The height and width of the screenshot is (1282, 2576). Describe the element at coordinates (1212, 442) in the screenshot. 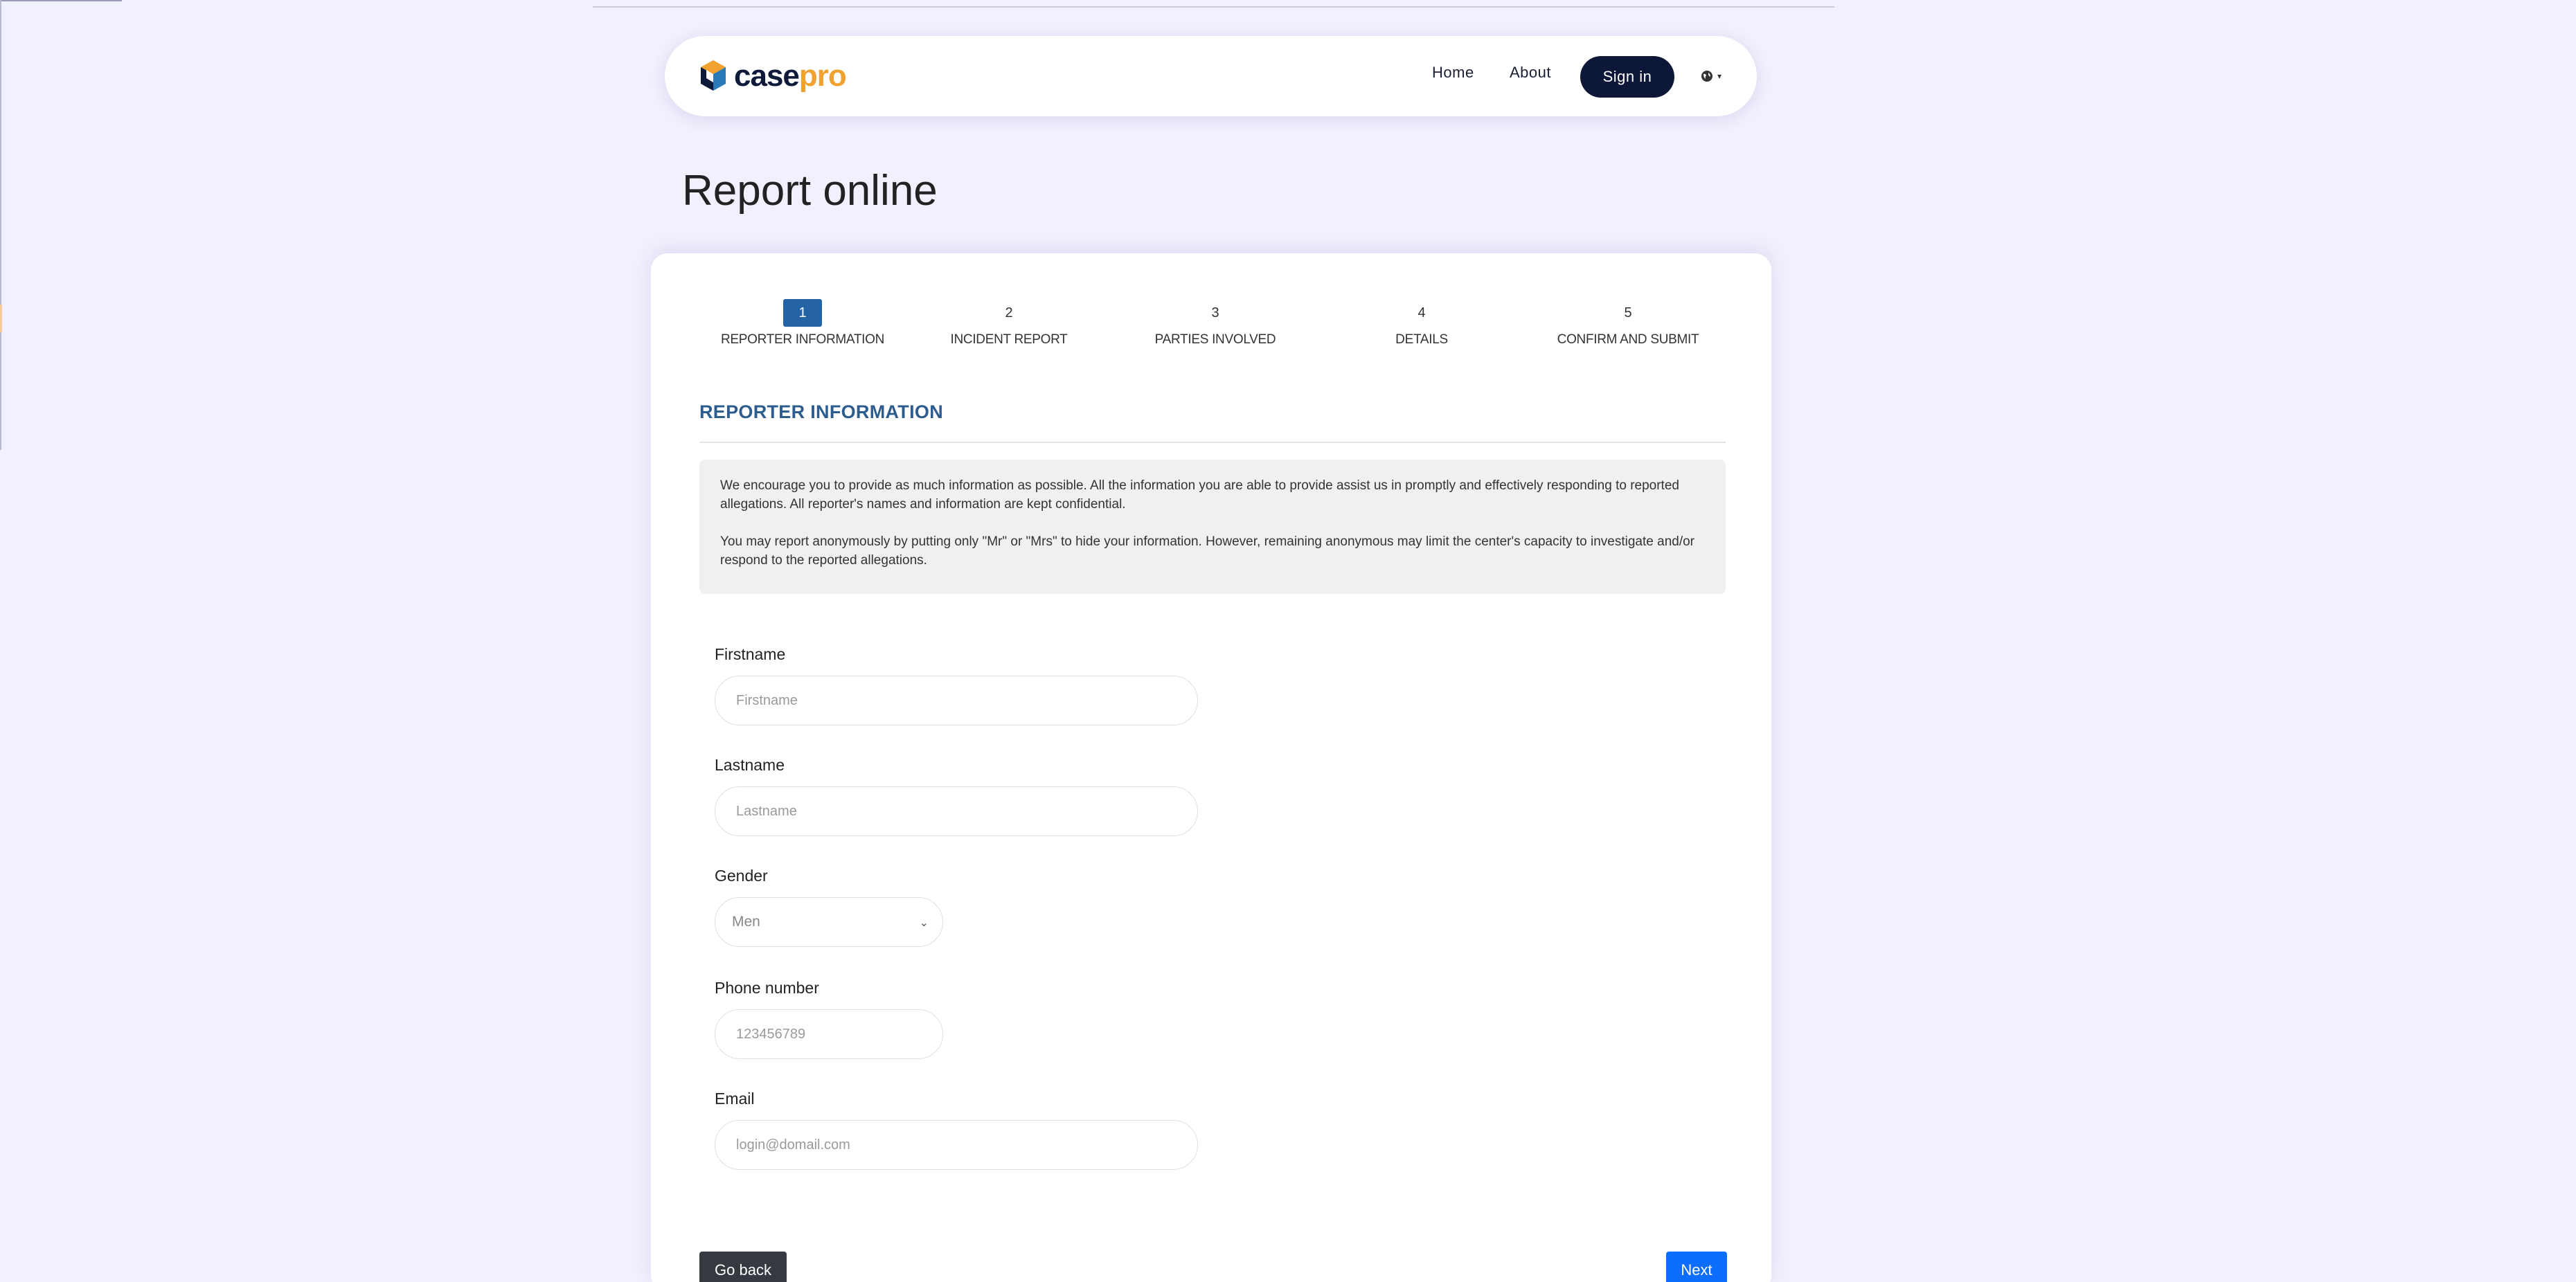

I see `section-divider` at that location.